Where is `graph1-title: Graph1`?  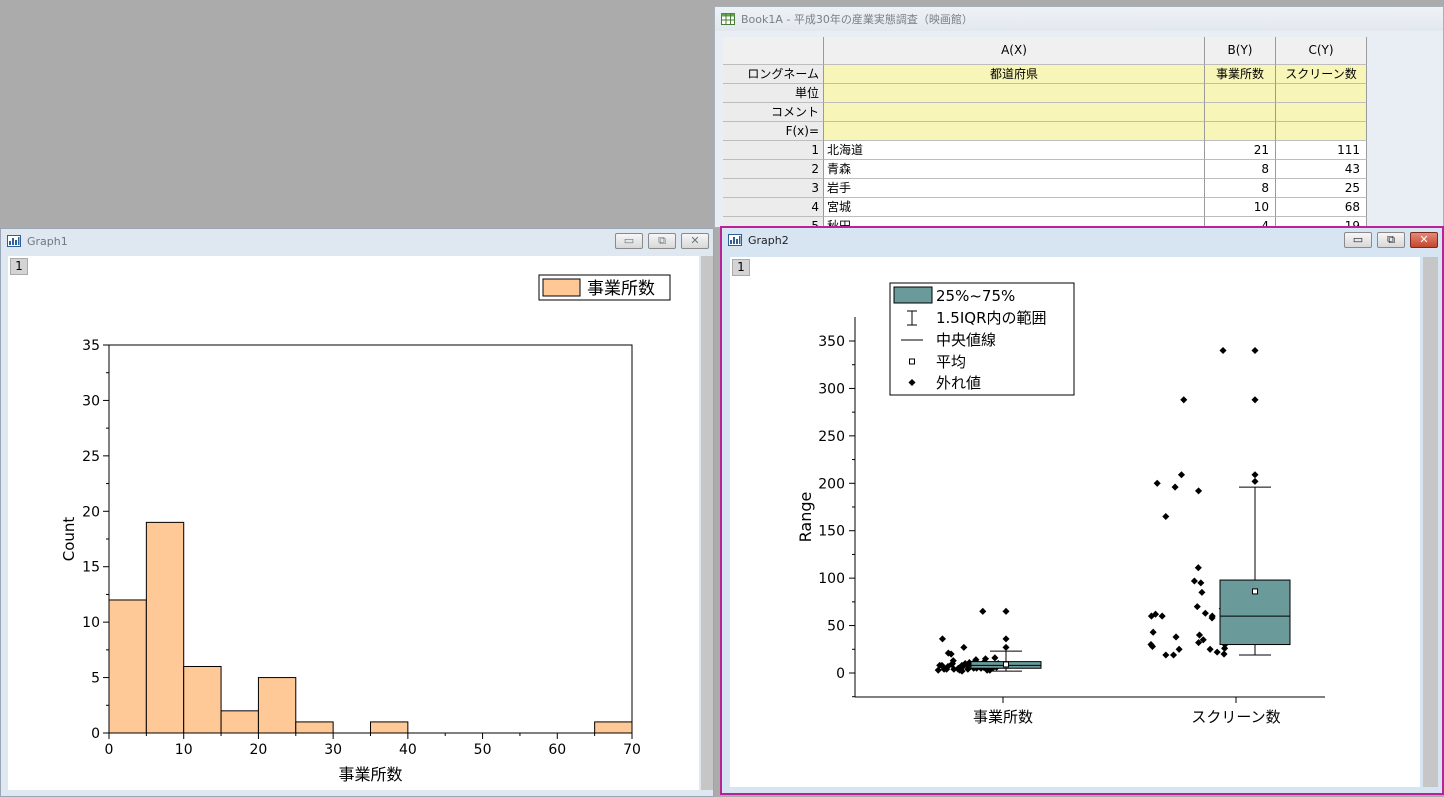
graph1-title: Graph1 is located at coordinates (47, 241).